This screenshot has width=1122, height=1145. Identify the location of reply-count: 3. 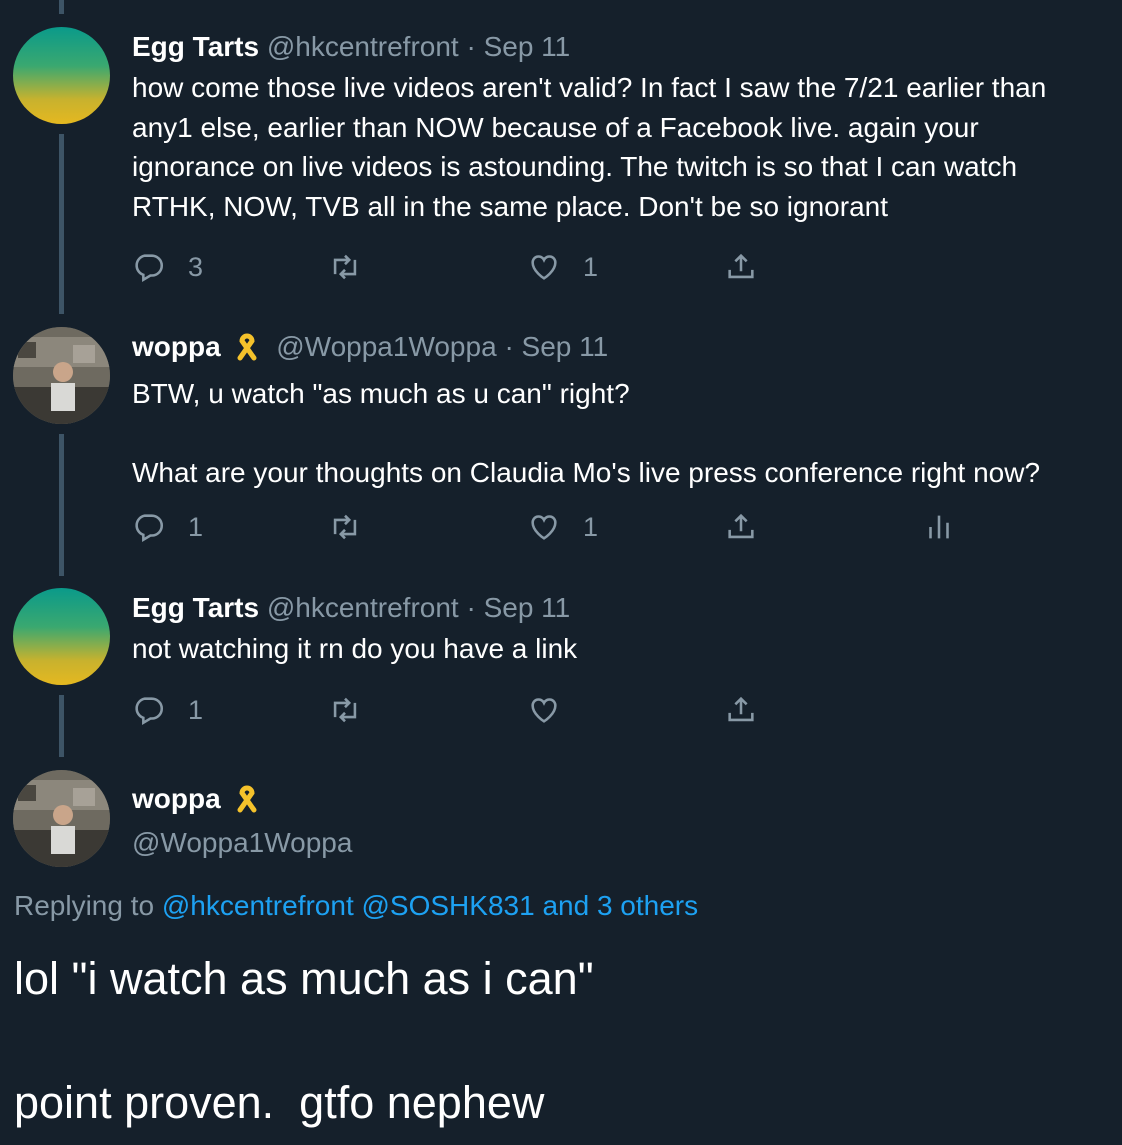
(196, 266).